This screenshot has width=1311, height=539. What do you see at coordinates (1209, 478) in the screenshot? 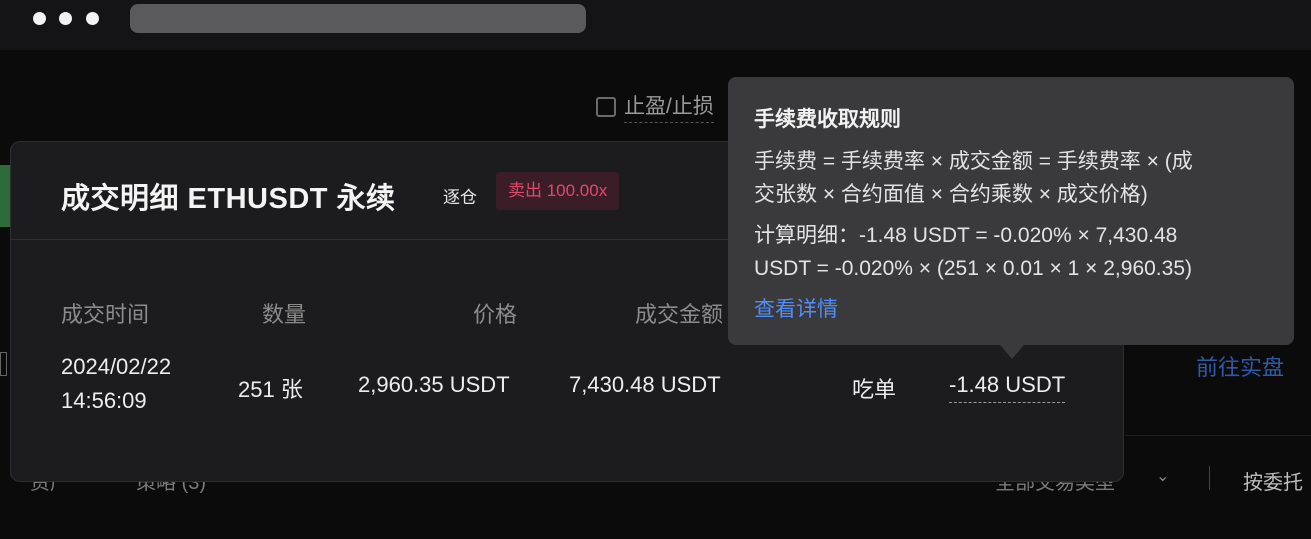
I see `toolbar-divider` at bounding box center [1209, 478].